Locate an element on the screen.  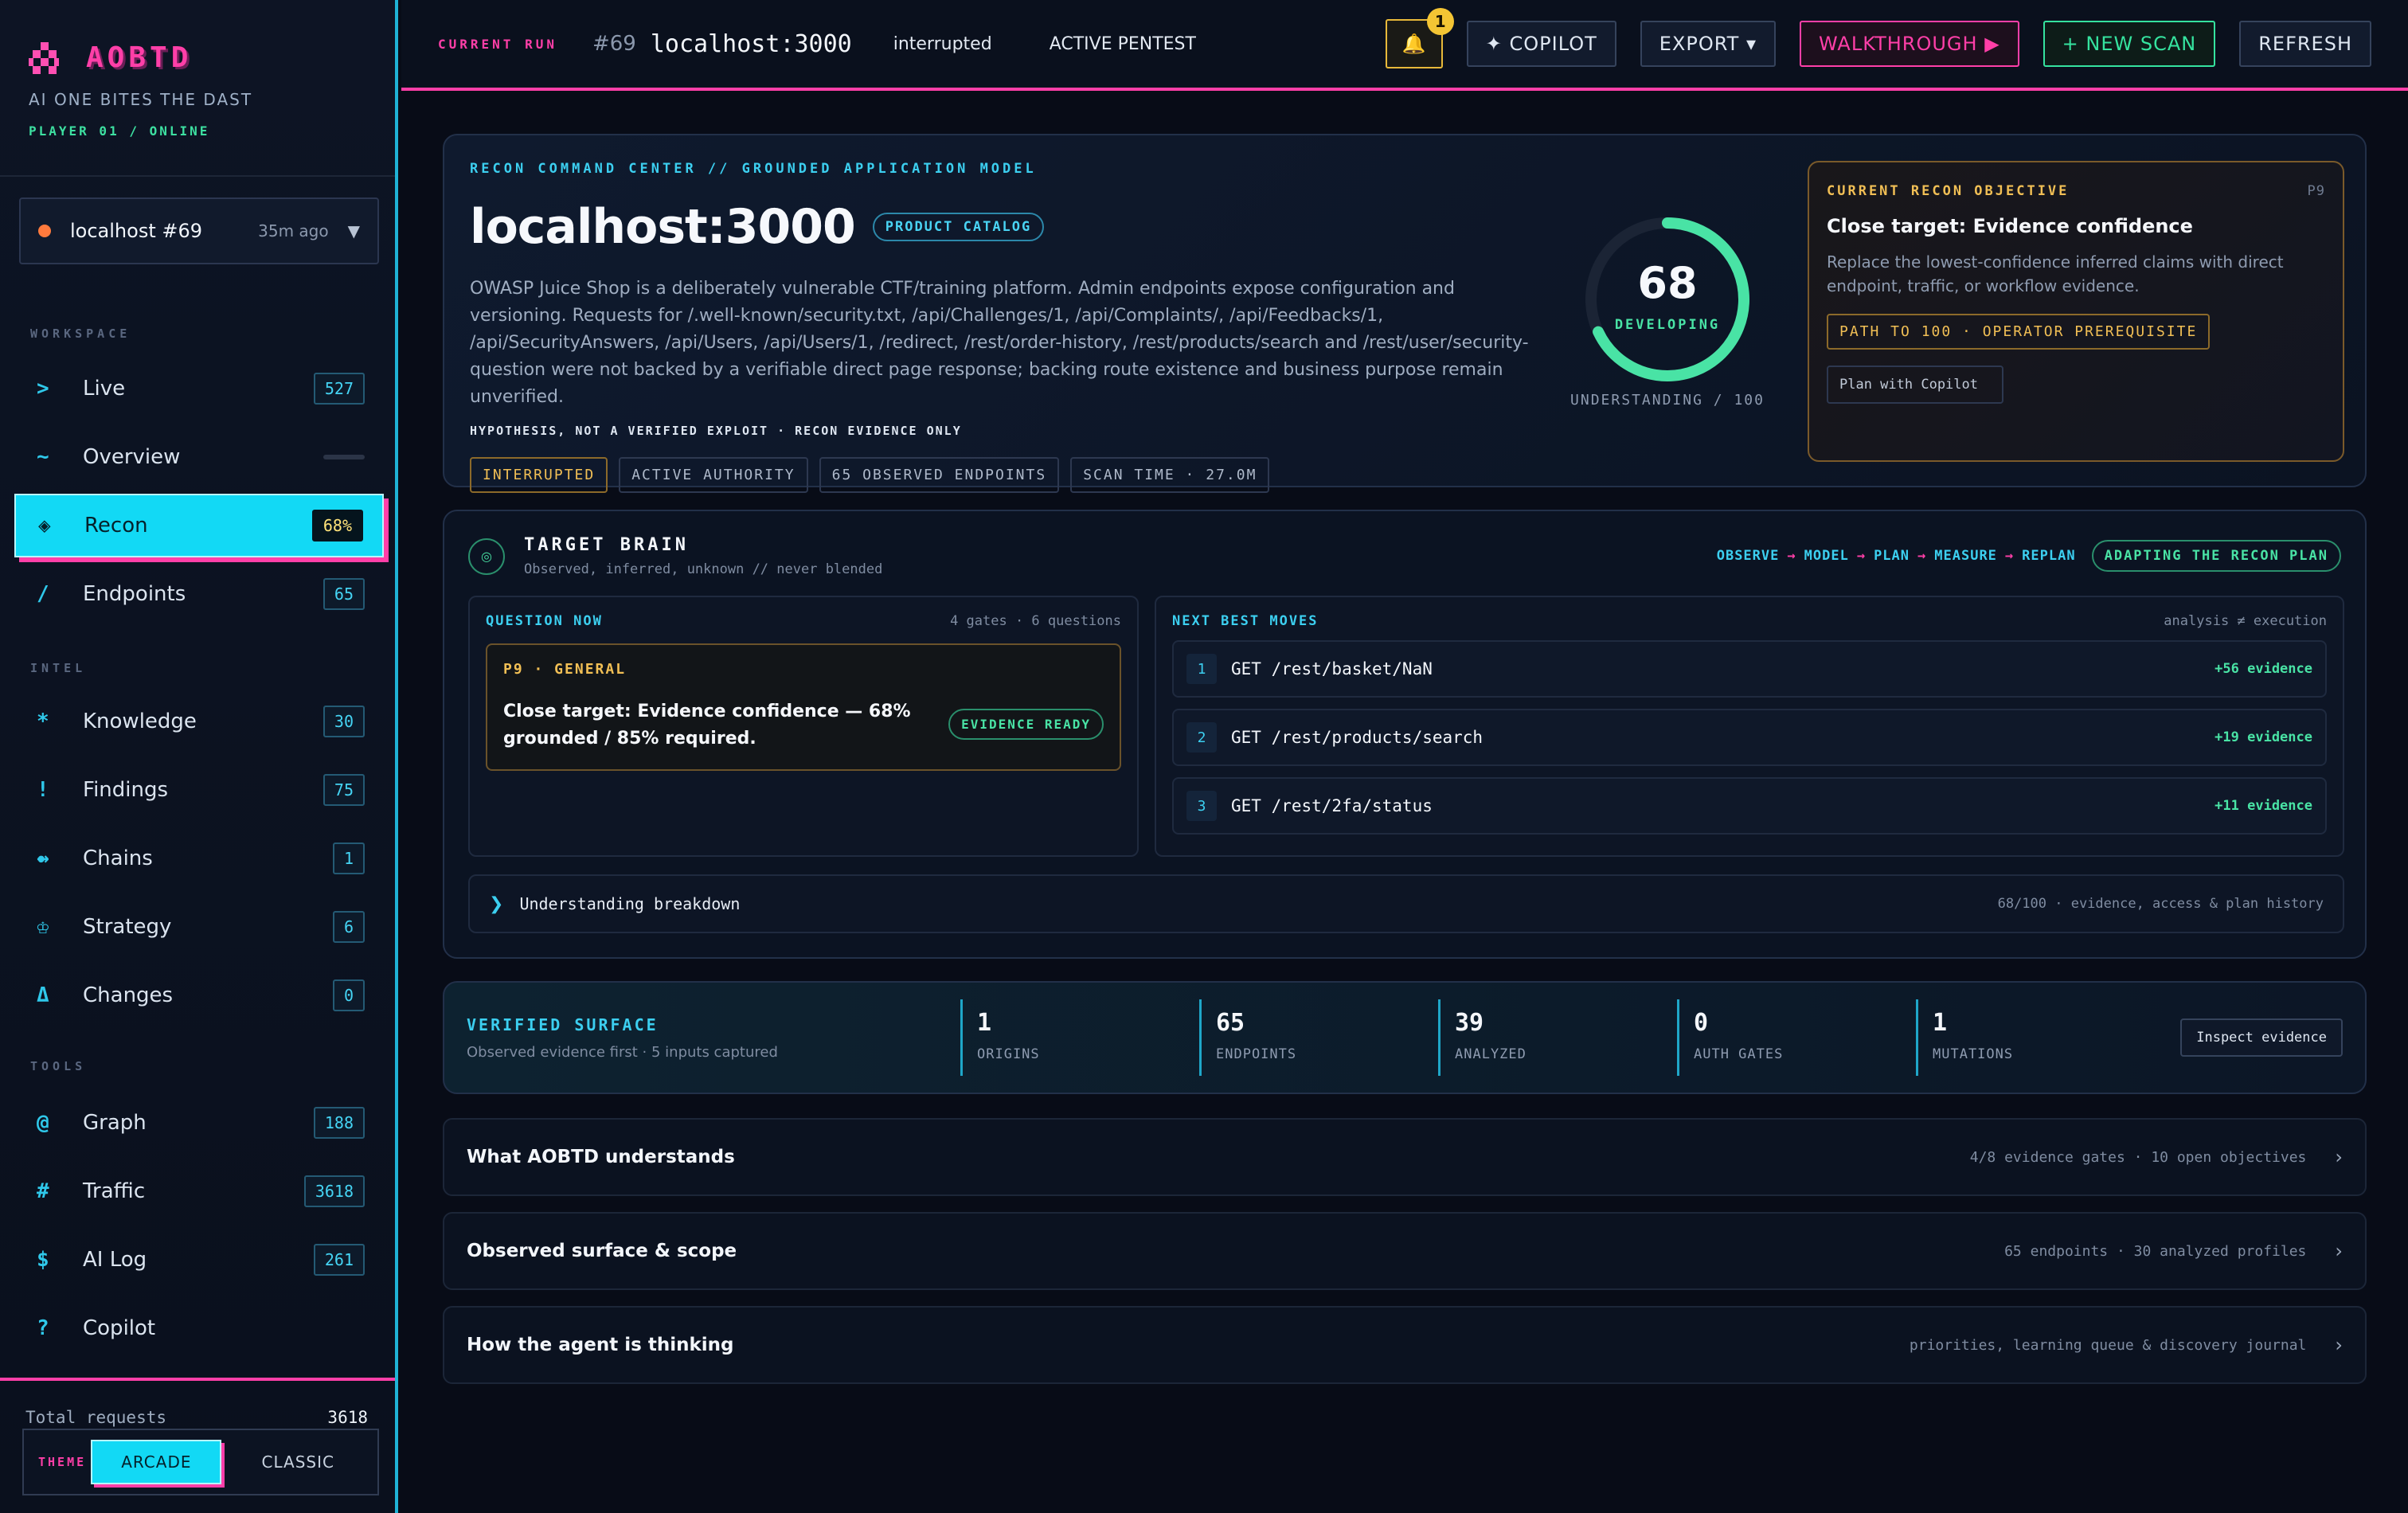
stat-mutations: 1 MUTATIONS is located at coordinates (2035, 1037).